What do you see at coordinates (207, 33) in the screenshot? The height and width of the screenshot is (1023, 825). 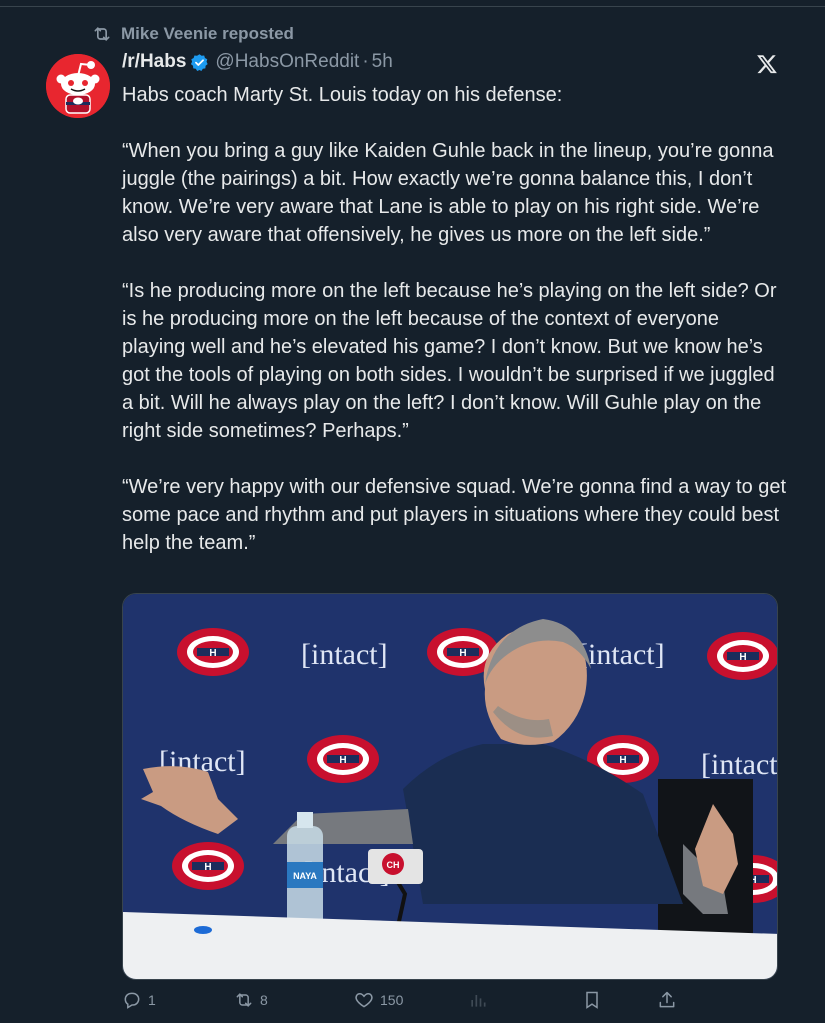 I see `repost-label: Mike Veenie reposted` at bounding box center [207, 33].